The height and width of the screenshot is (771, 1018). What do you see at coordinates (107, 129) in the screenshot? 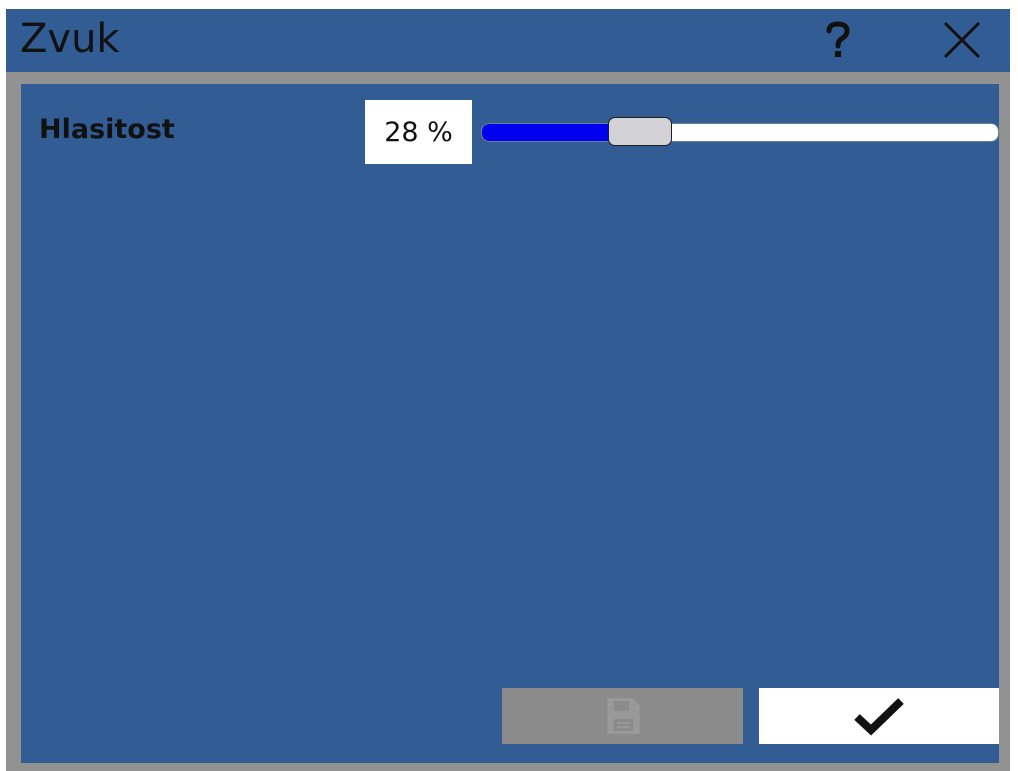
I see `volume-label: Hlasitost` at bounding box center [107, 129].